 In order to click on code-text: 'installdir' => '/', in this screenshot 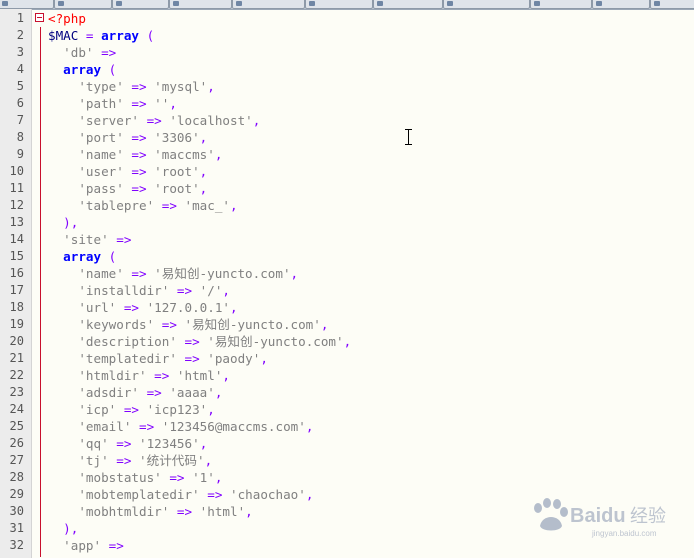, I will do `click(139, 290)`.